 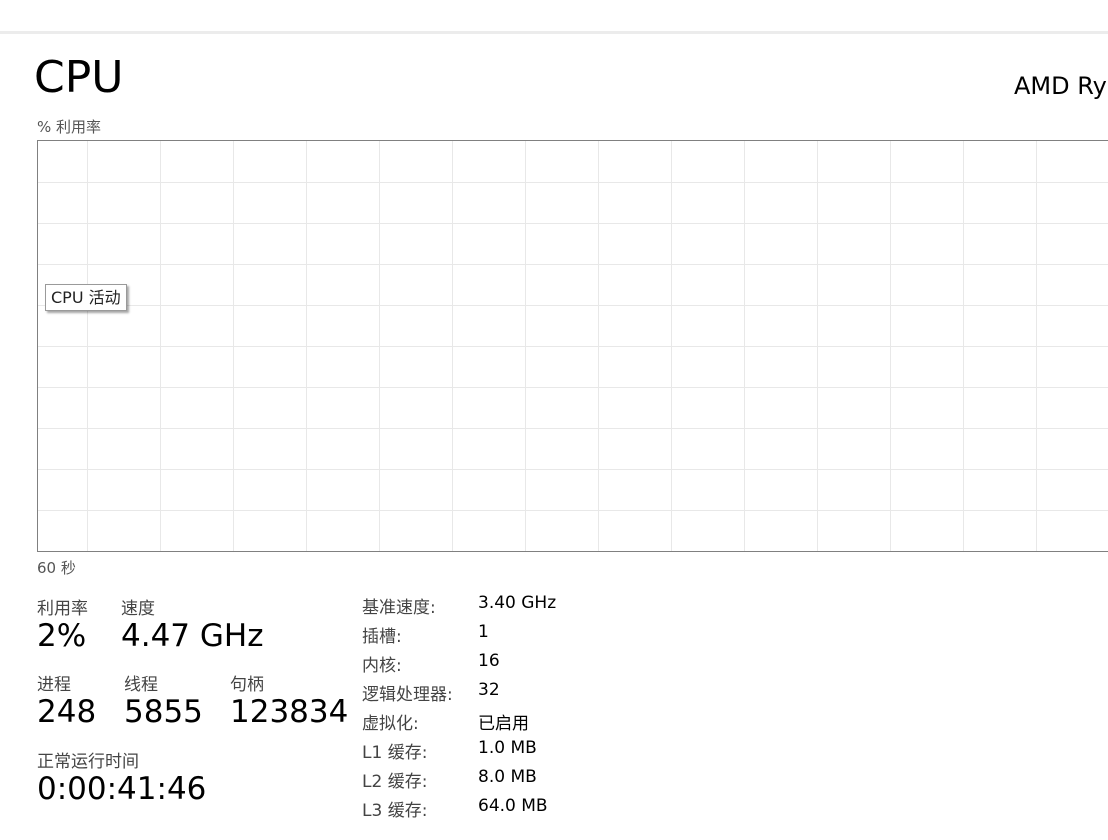 What do you see at coordinates (1060, 86) in the screenshot?
I see `cpu-model-name: AMD Ry` at bounding box center [1060, 86].